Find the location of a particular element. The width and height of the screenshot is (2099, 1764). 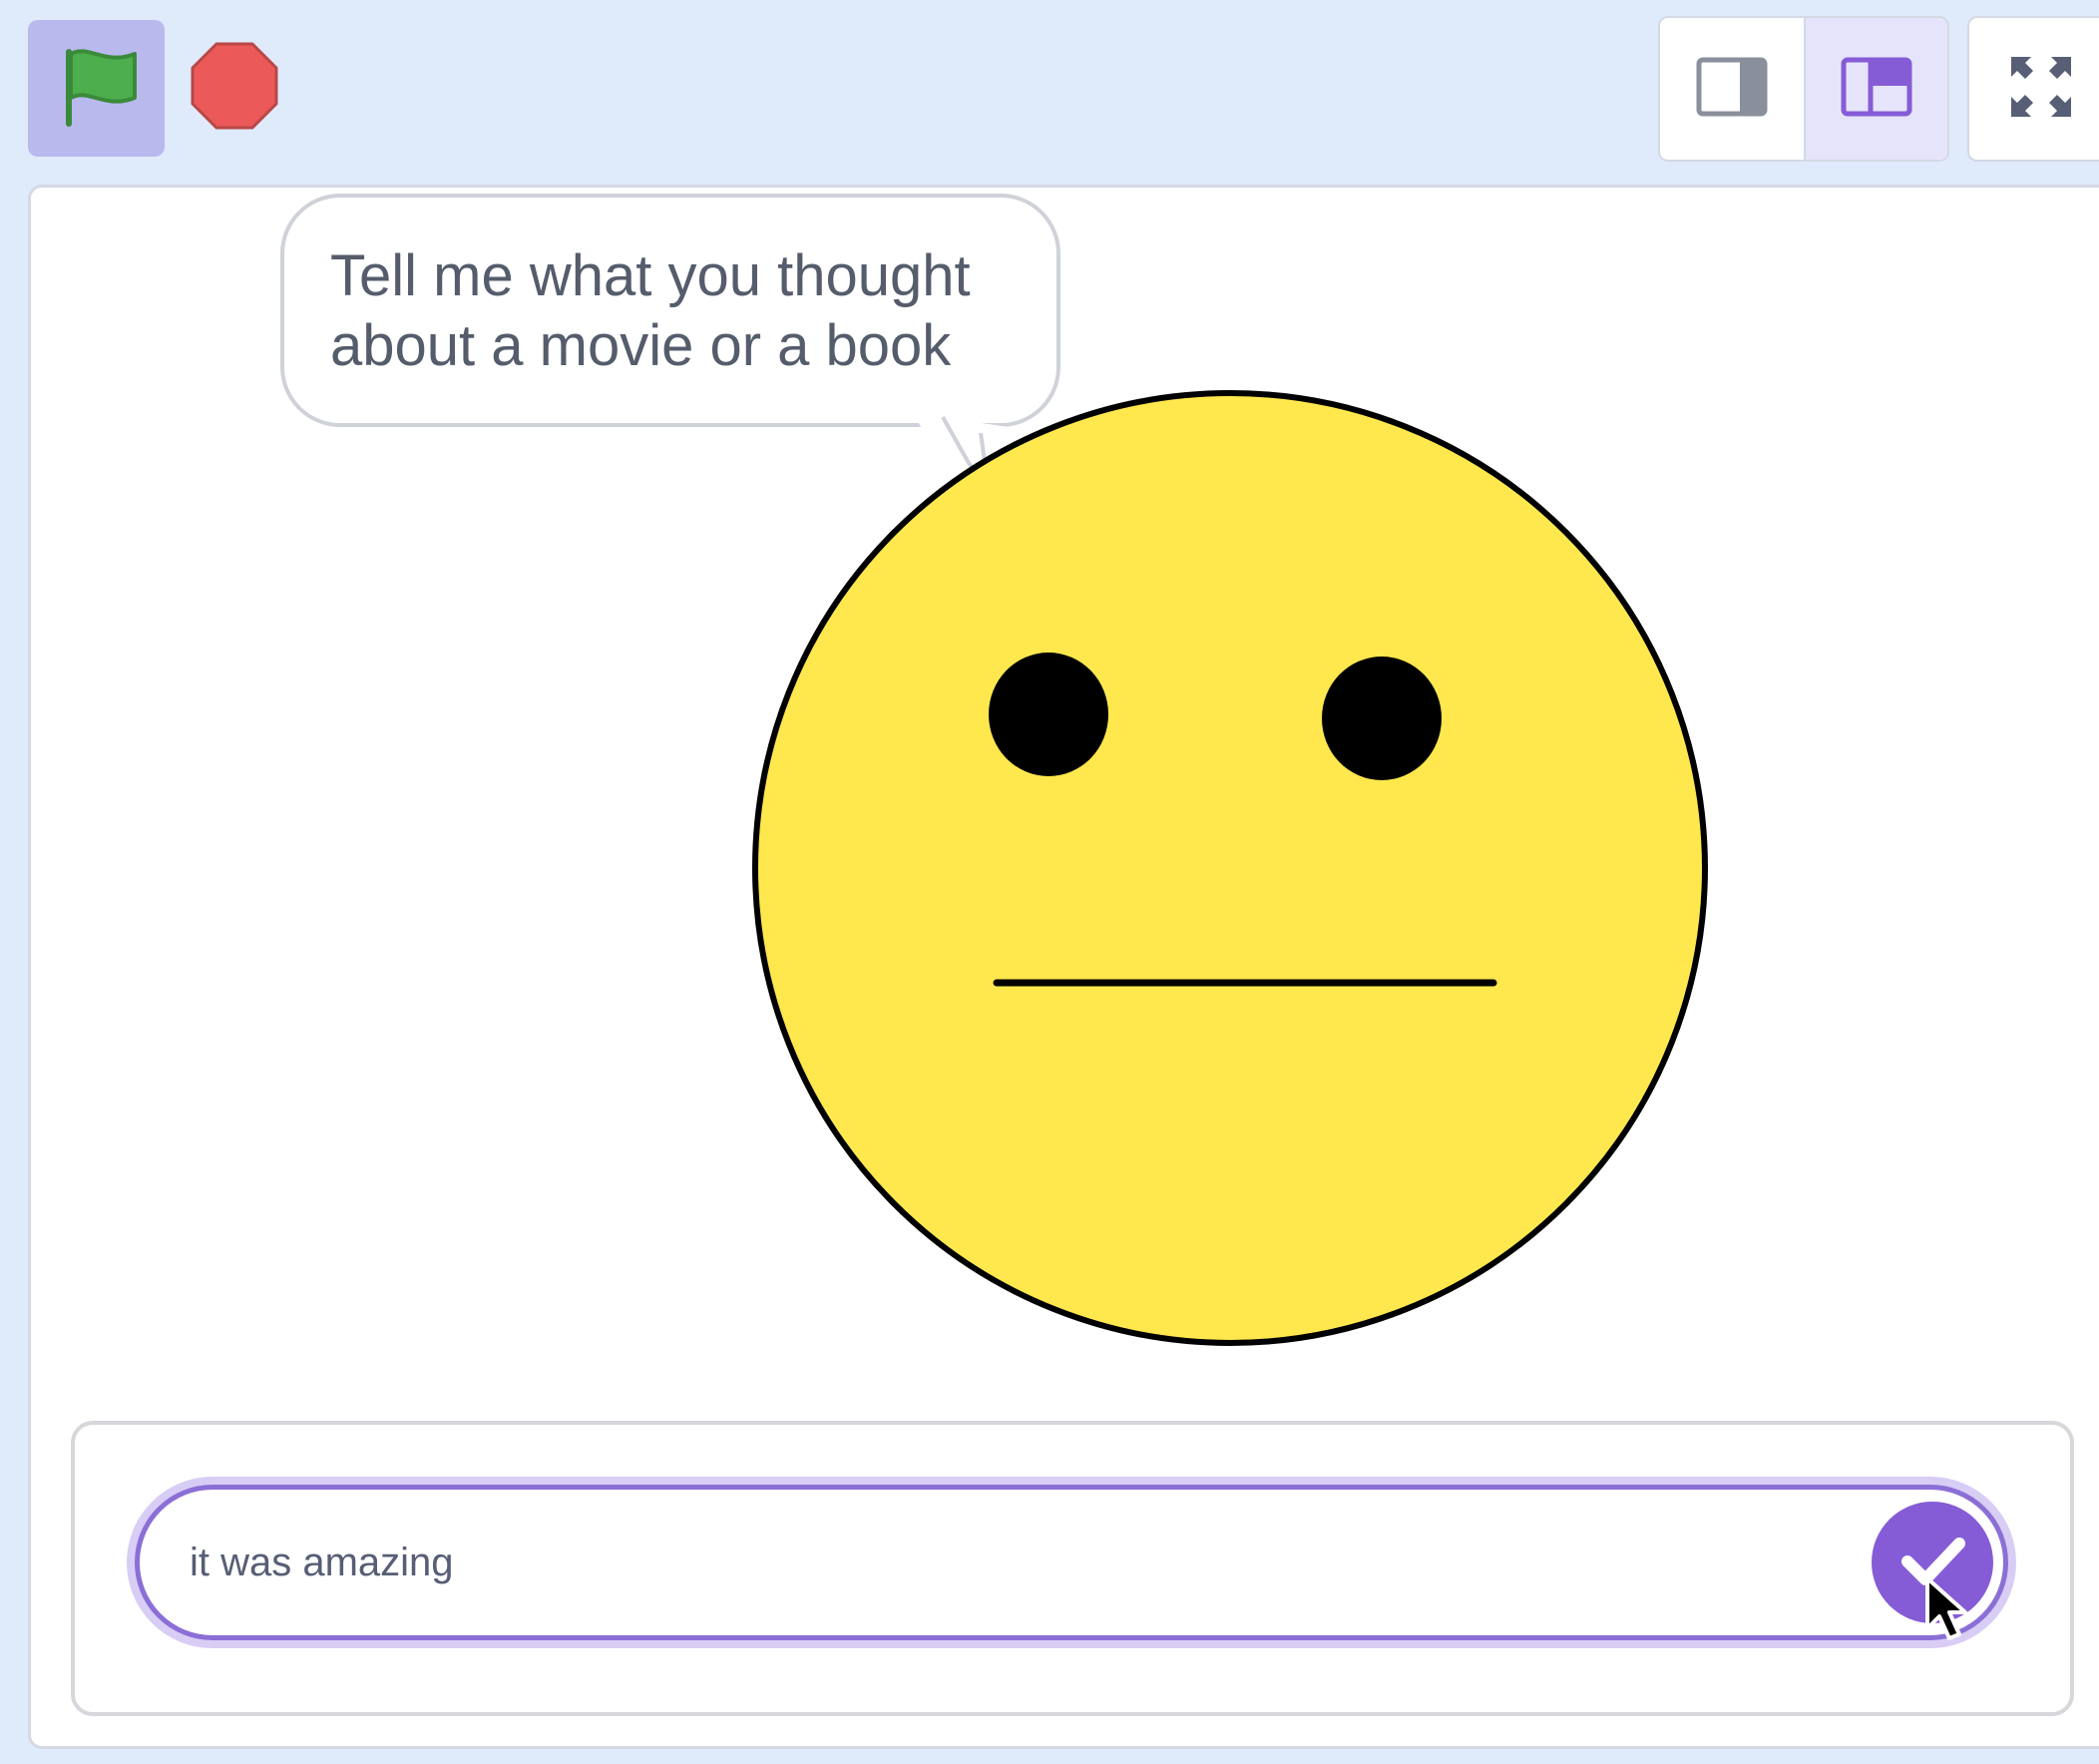

normal-stage-layout-icon is located at coordinates (1877, 89).